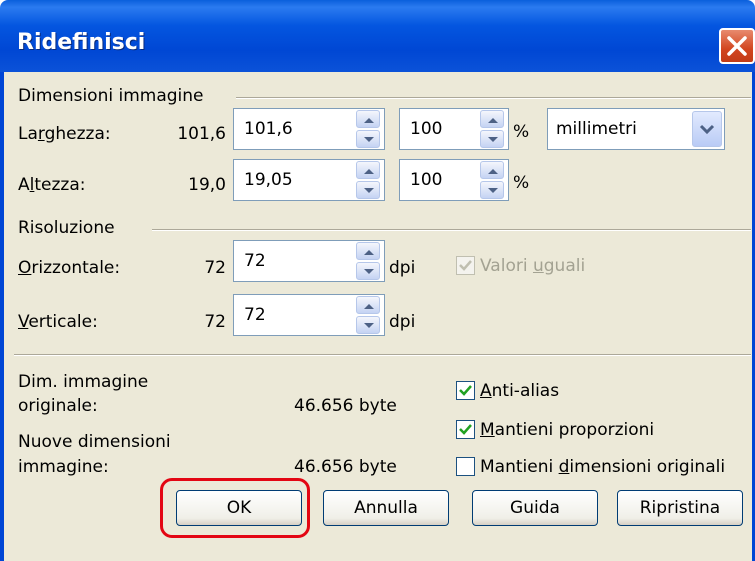 This screenshot has width=755, height=561. What do you see at coordinates (454, 180) in the screenshot?
I see `height-percent-field: 100` at bounding box center [454, 180].